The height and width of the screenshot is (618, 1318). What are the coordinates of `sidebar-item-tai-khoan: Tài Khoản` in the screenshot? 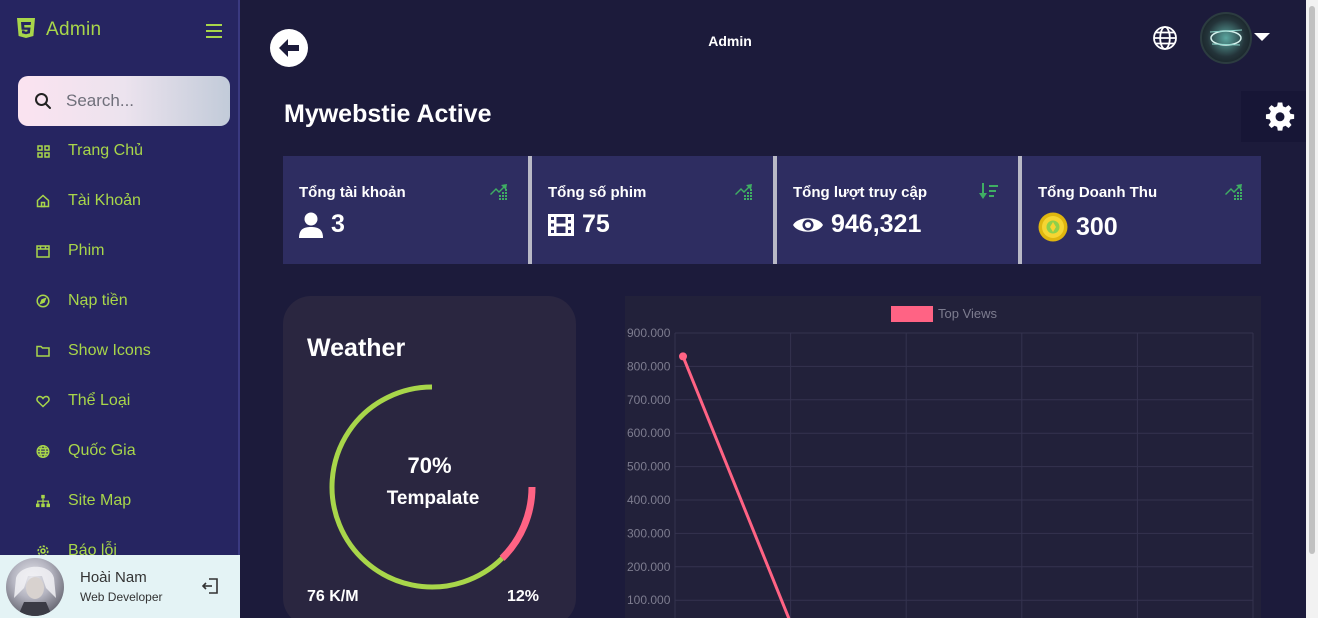 It's located at (119, 201).